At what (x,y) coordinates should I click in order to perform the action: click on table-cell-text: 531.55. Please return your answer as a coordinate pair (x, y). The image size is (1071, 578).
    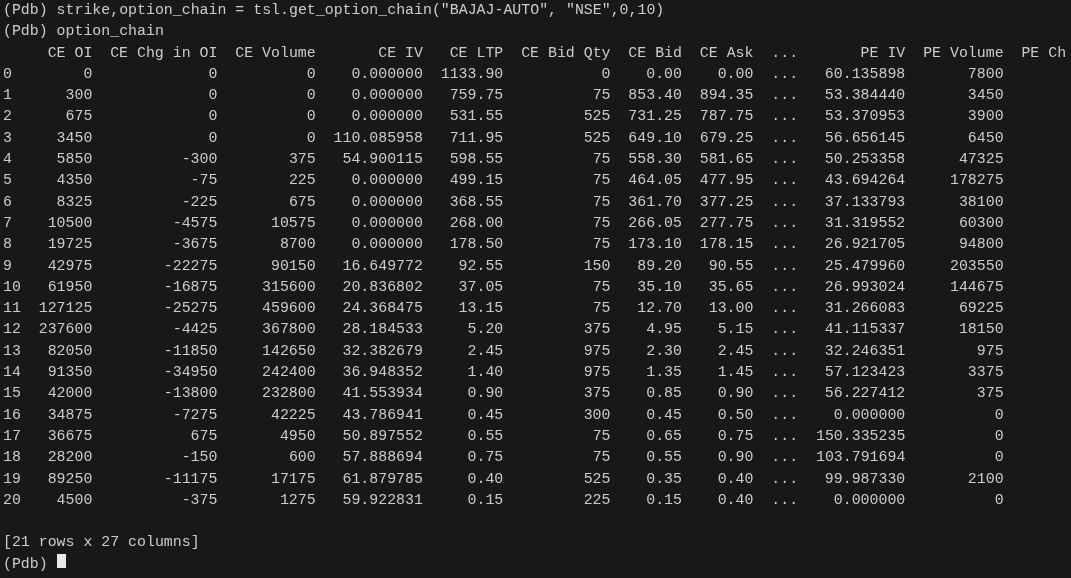
    Looking at the image, I should click on (476, 117).